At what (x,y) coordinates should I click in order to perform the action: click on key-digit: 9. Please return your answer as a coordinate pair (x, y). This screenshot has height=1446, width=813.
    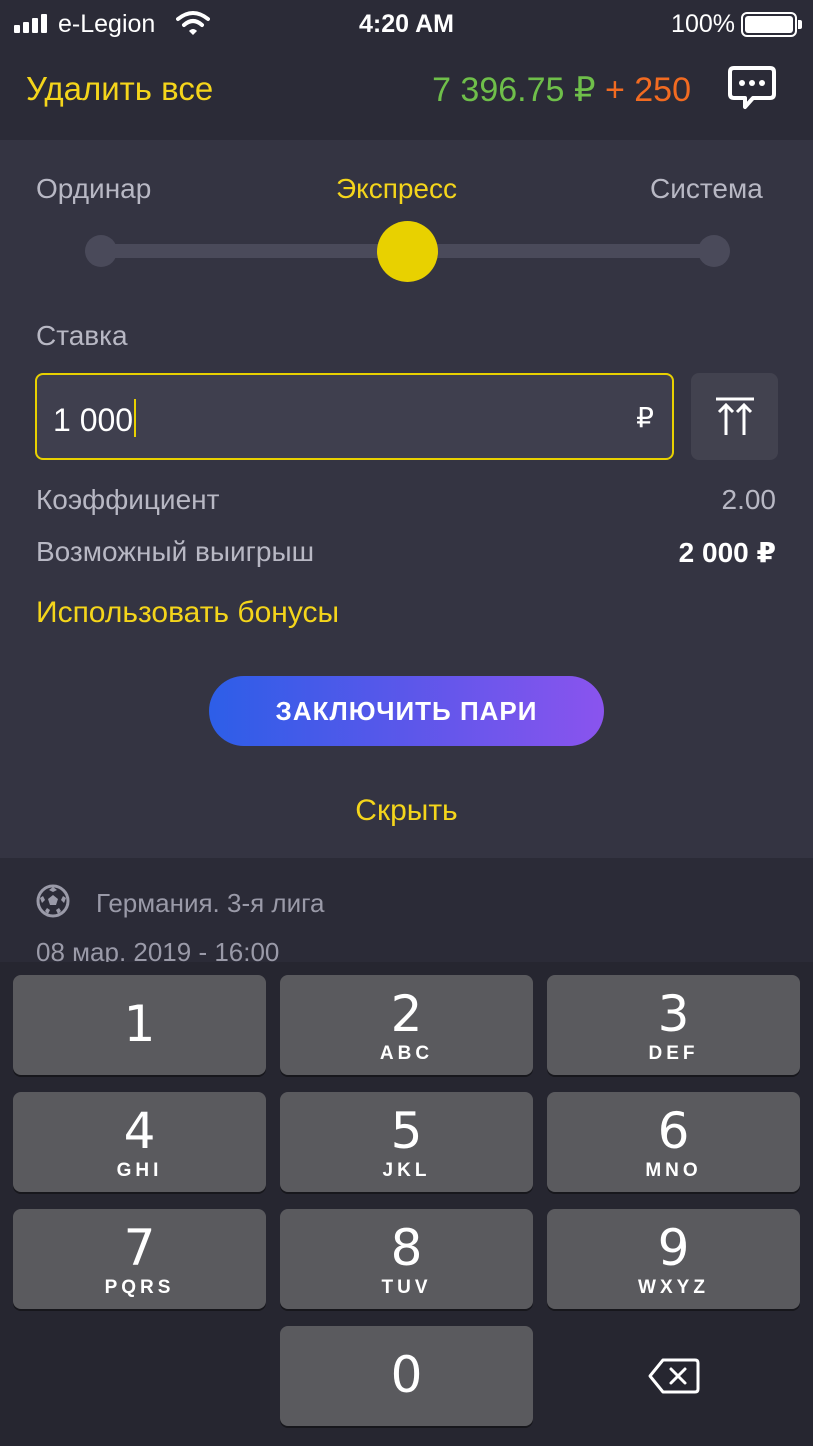
    Looking at the image, I should click on (673, 1248).